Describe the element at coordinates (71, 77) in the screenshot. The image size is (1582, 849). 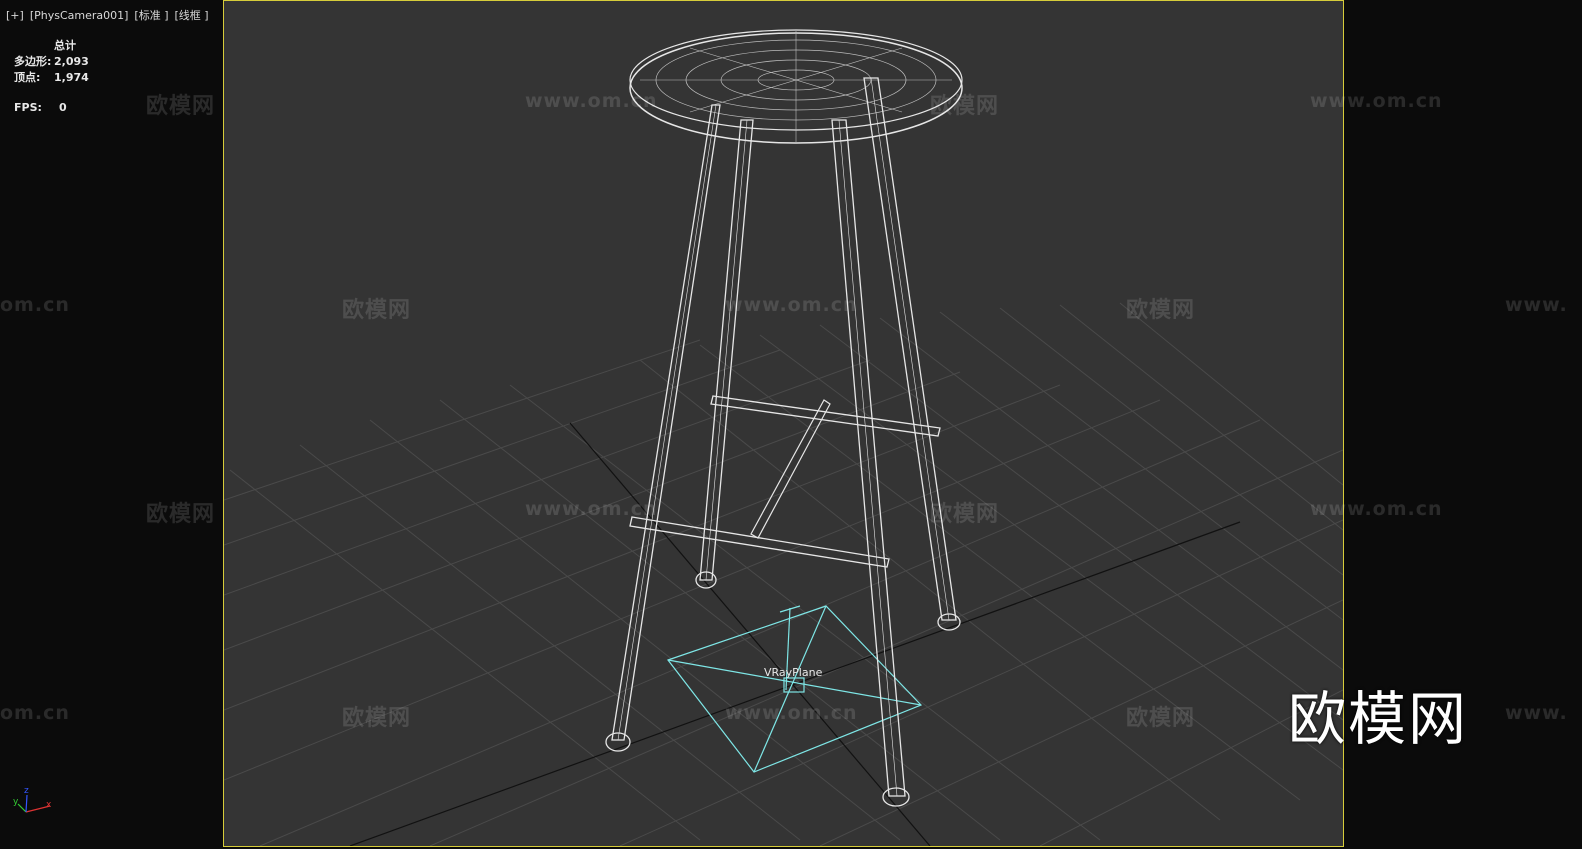
I see `vertices-value: 1,974` at that location.